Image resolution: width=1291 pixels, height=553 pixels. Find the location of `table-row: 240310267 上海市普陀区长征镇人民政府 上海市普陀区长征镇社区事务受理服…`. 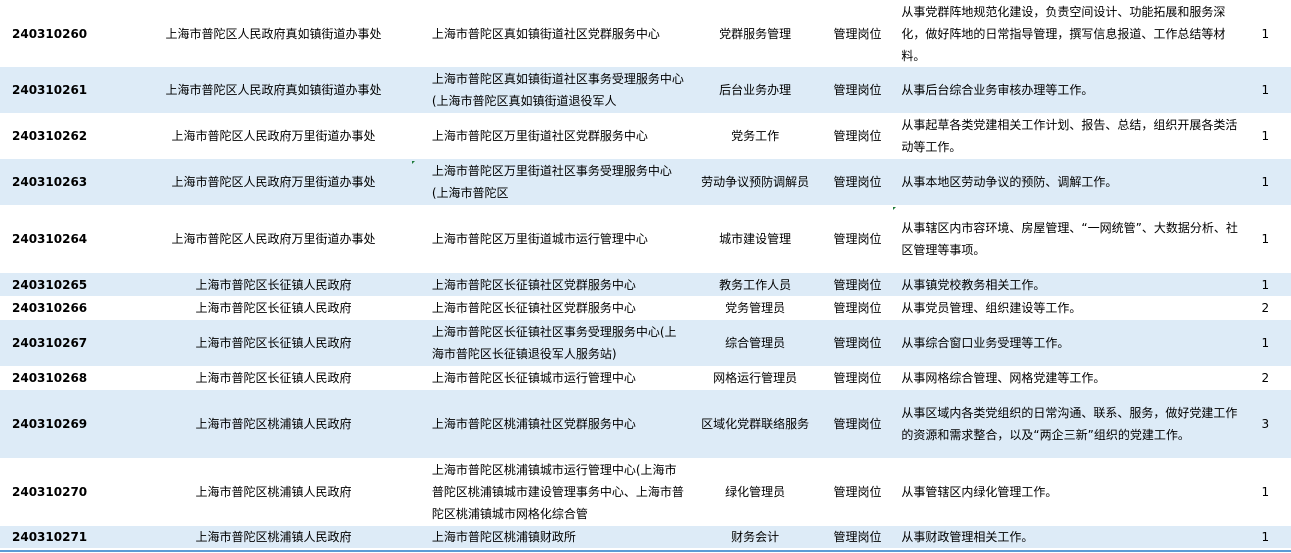

table-row: 240310267 上海市普陀区长征镇人民政府 上海市普陀区长征镇社区事务受理服… is located at coordinates (645, 343).